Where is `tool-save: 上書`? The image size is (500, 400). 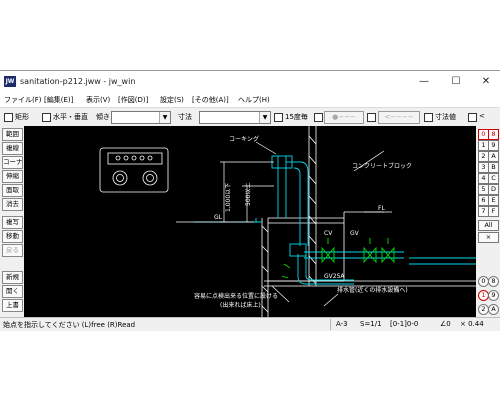
tool-save: 上書 is located at coordinates (12, 305).